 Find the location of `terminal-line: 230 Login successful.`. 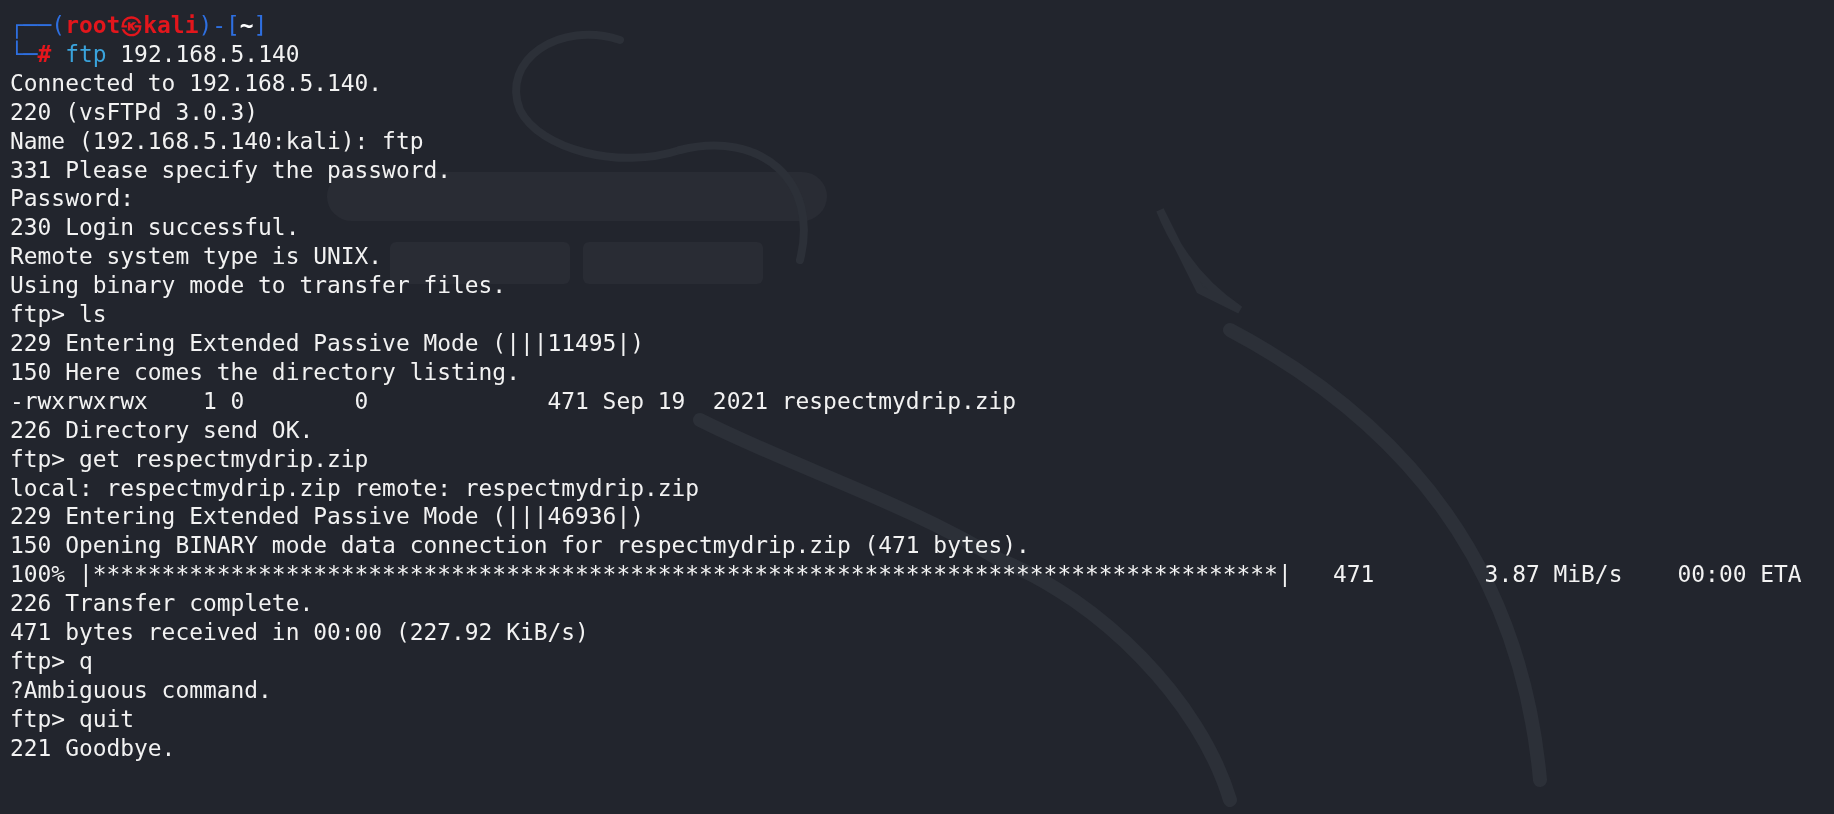

terminal-line: 230 Login successful. is located at coordinates (155, 228).